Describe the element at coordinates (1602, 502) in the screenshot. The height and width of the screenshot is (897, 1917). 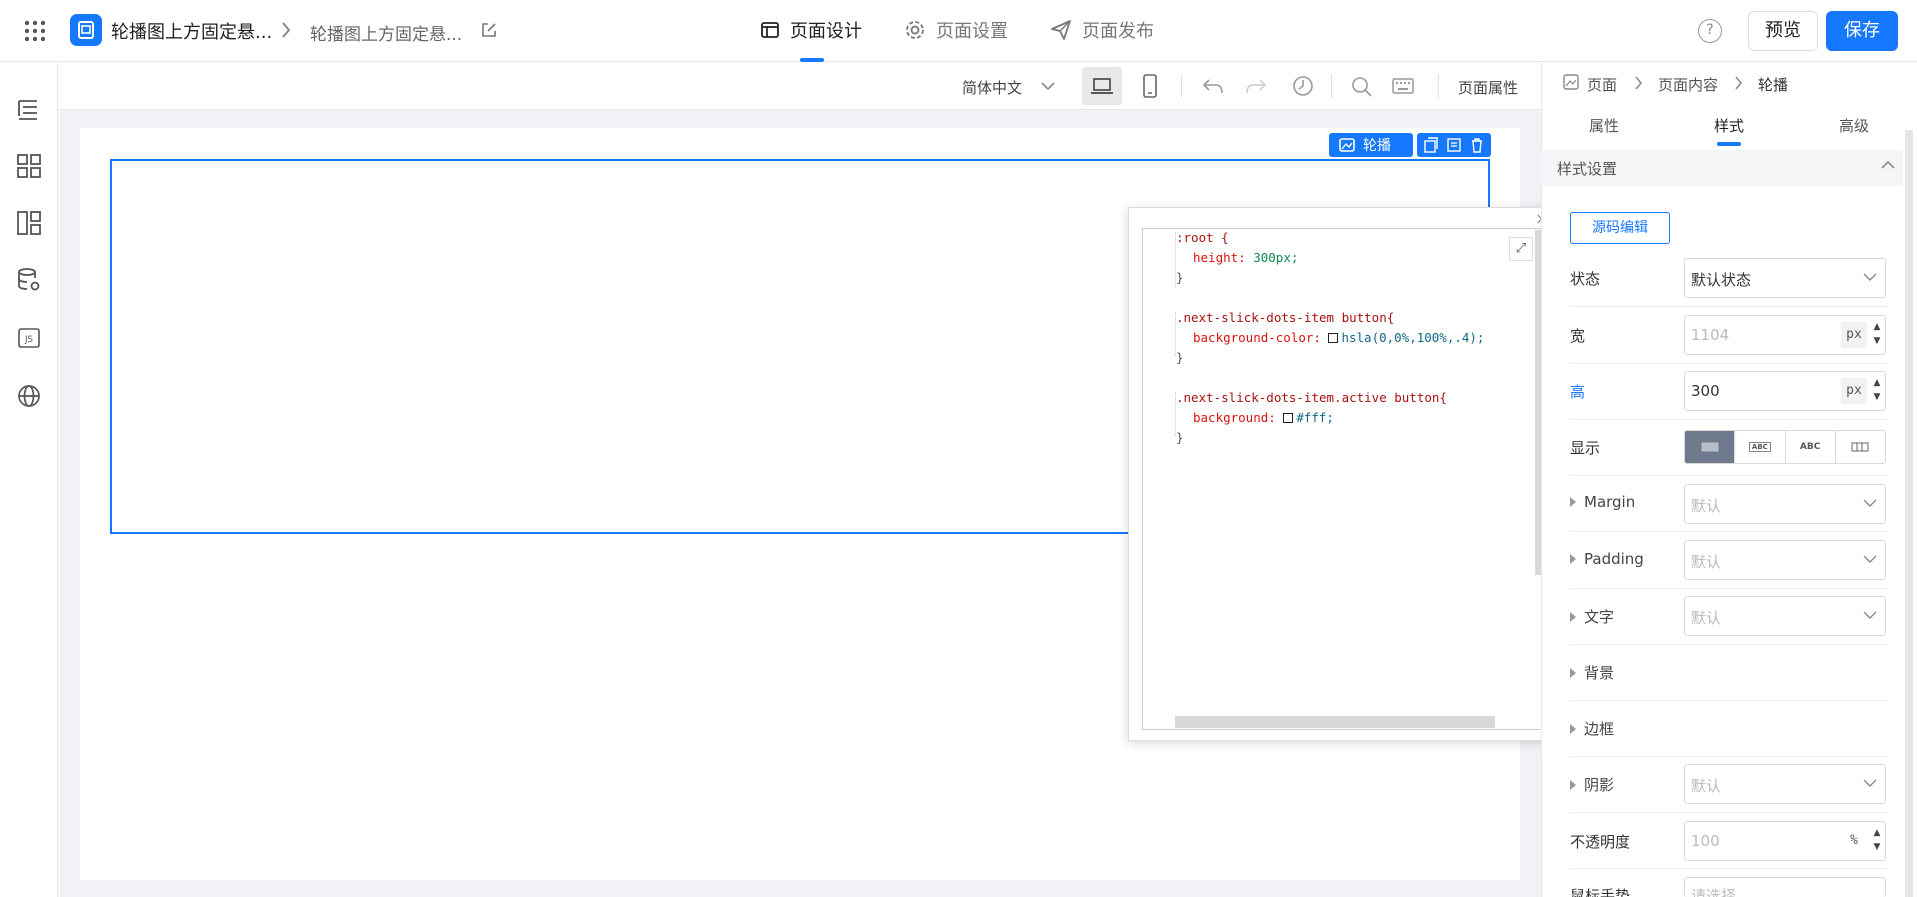
I see `margin-toggle: Margin` at that location.